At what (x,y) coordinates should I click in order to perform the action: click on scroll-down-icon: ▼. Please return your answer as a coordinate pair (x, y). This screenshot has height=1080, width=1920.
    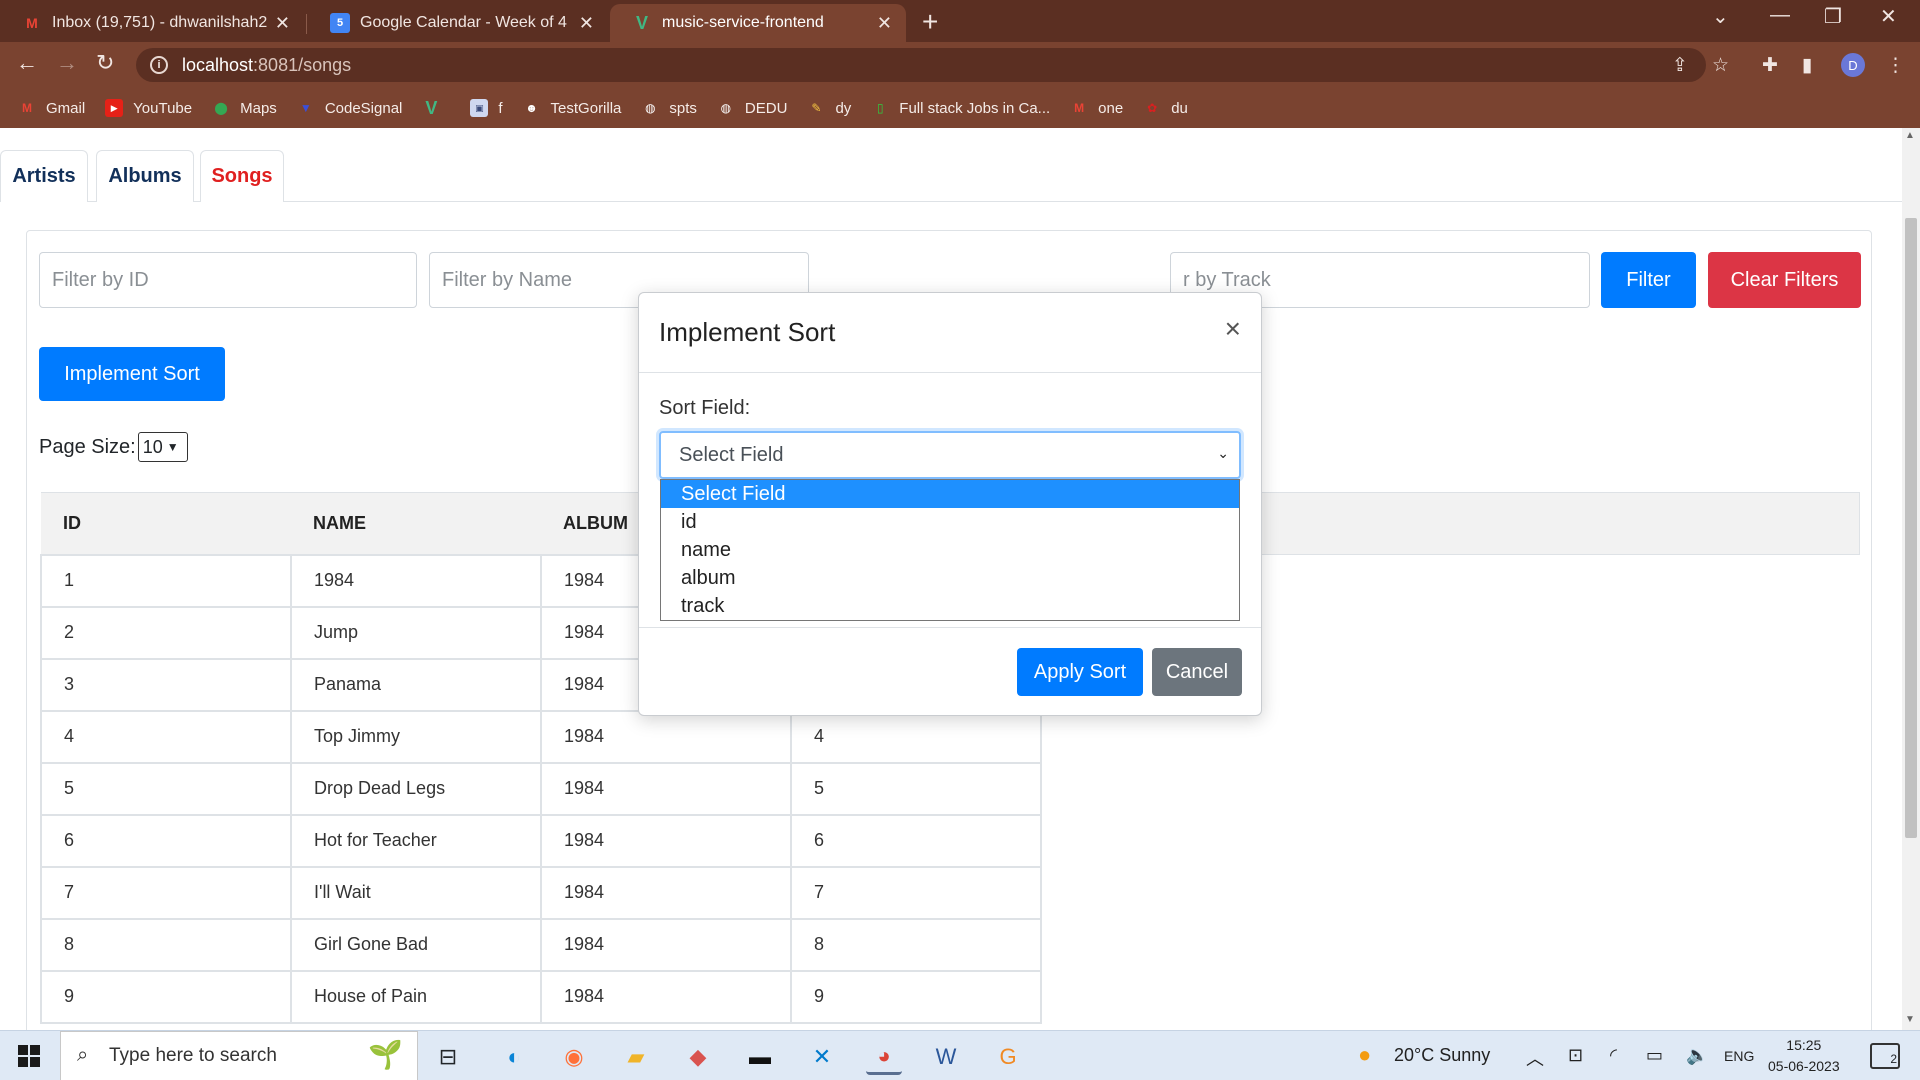
    Looking at the image, I should click on (1910, 1019).